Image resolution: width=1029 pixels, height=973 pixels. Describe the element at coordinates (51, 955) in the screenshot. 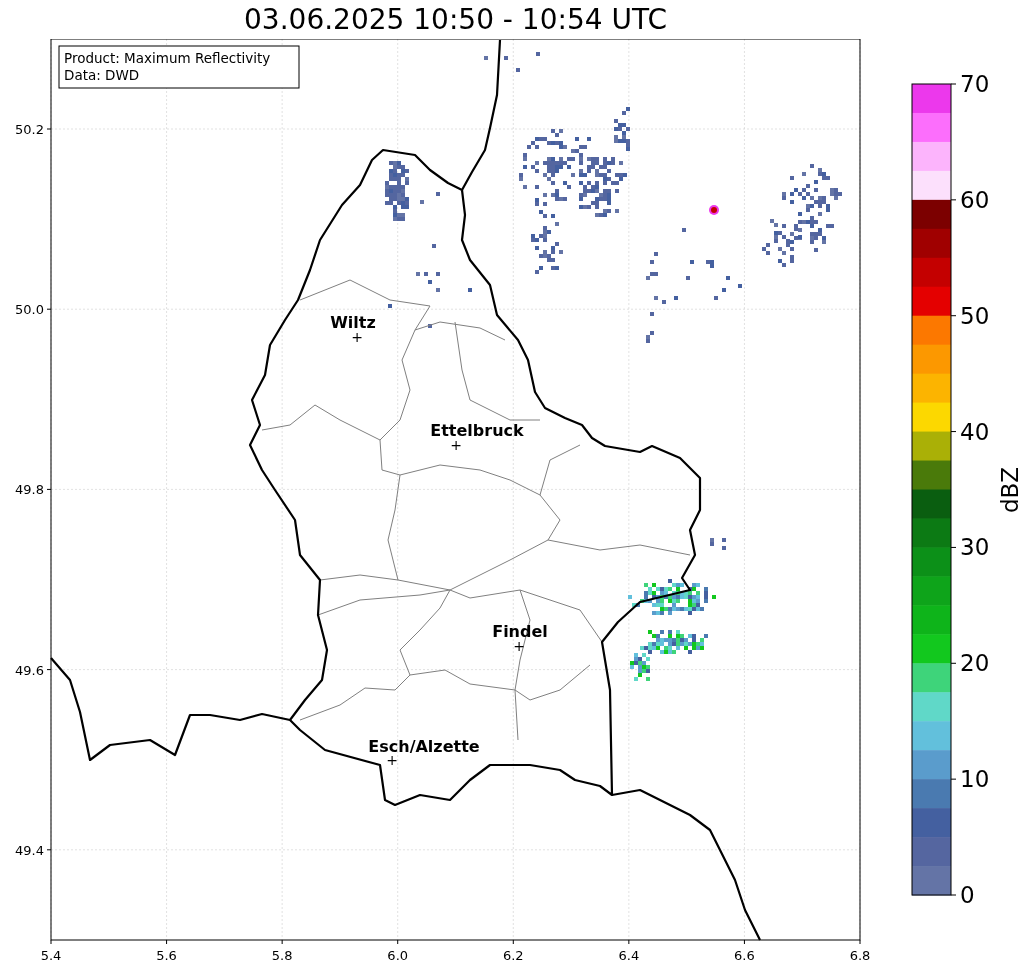

I see `x-tick-label: 5.4` at that location.